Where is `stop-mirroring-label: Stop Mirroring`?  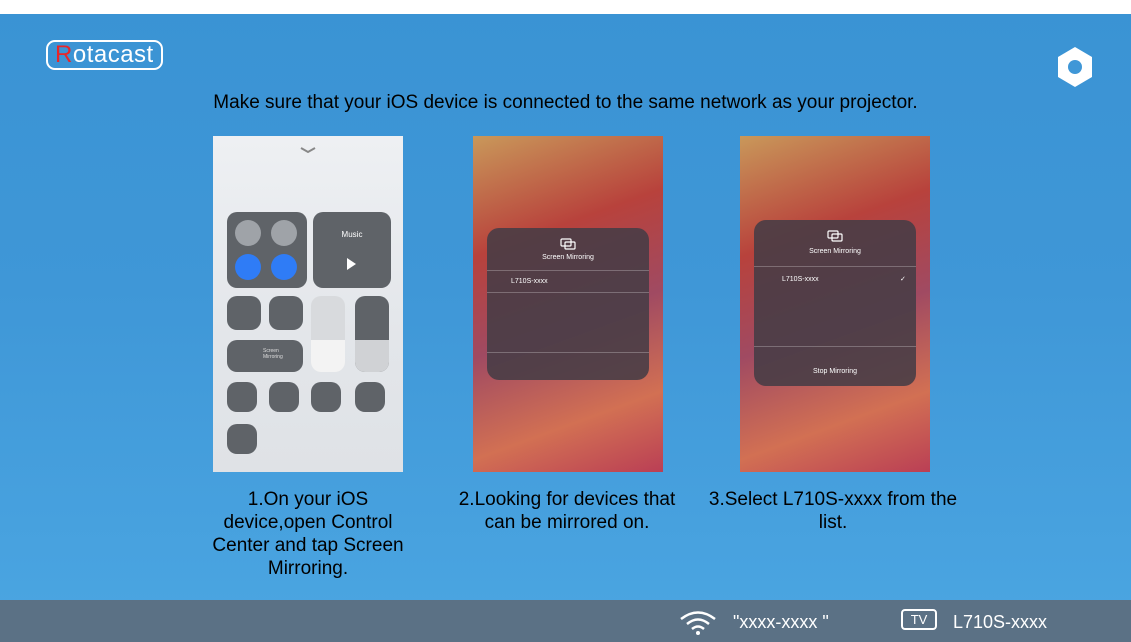
stop-mirroring-label: Stop Mirroring is located at coordinates (835, 371).